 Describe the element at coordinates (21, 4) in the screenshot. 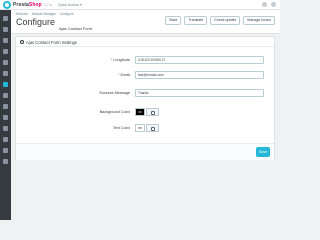

I see `brand-prefix: Presta` at that location.